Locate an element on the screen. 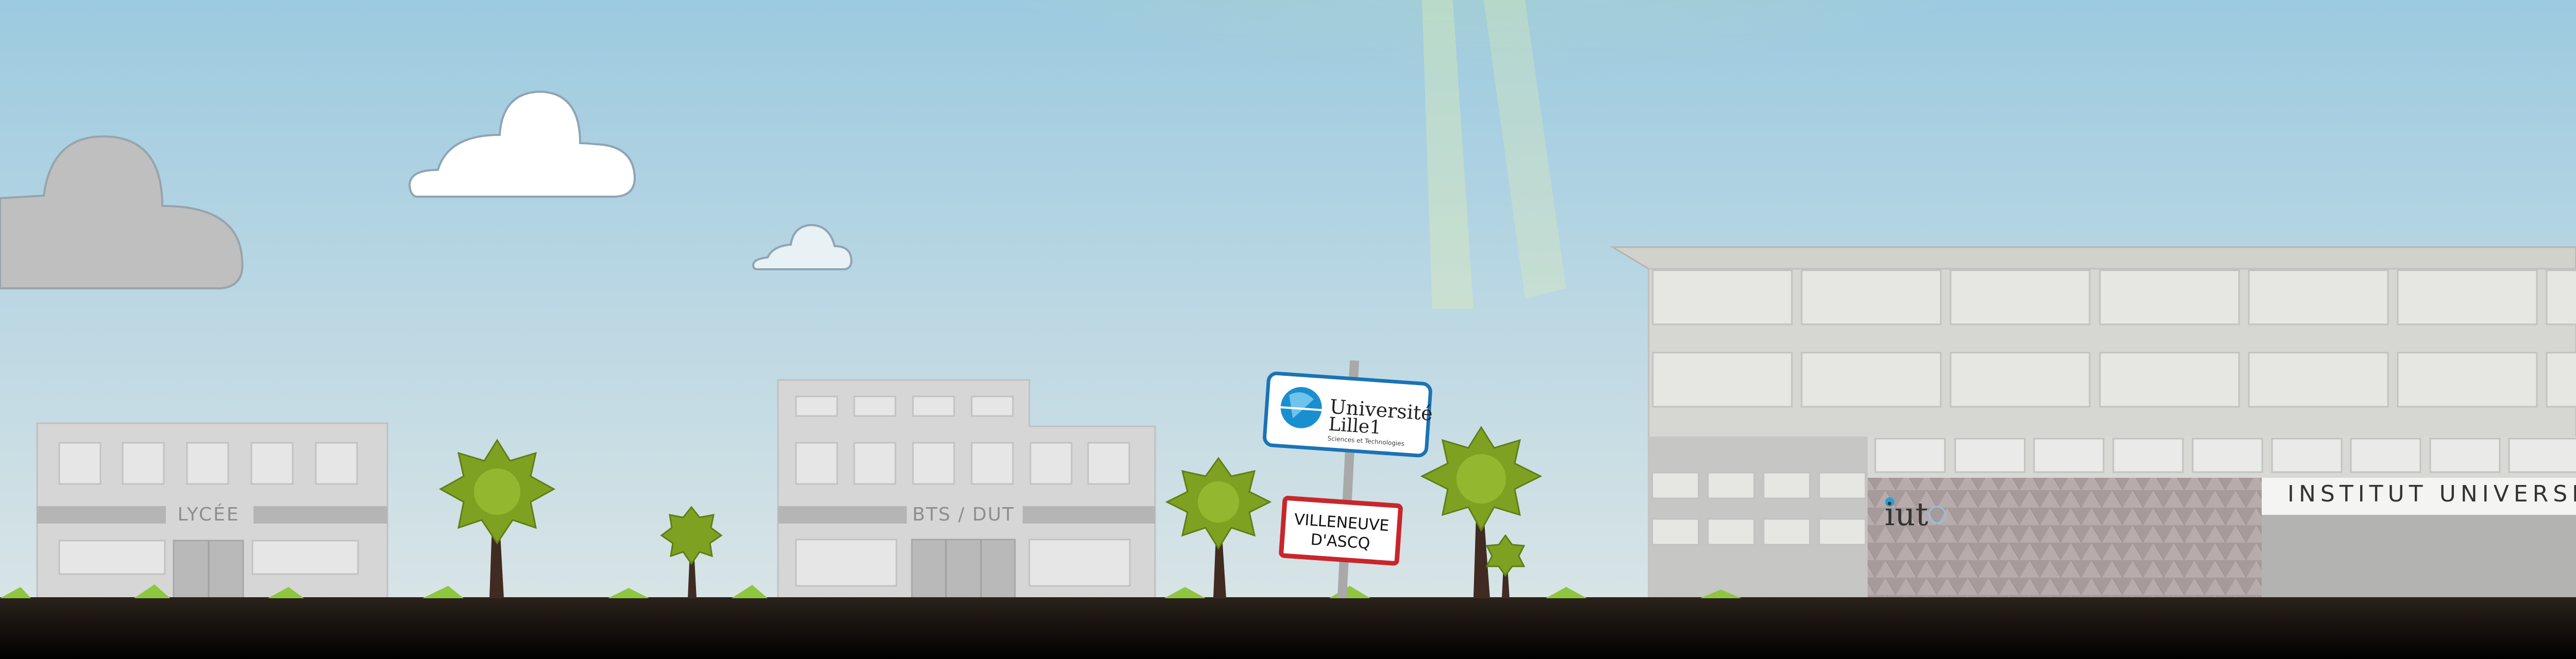 This screenshot has width=2576, height=659. ground is located at coordinates (1288, 628).